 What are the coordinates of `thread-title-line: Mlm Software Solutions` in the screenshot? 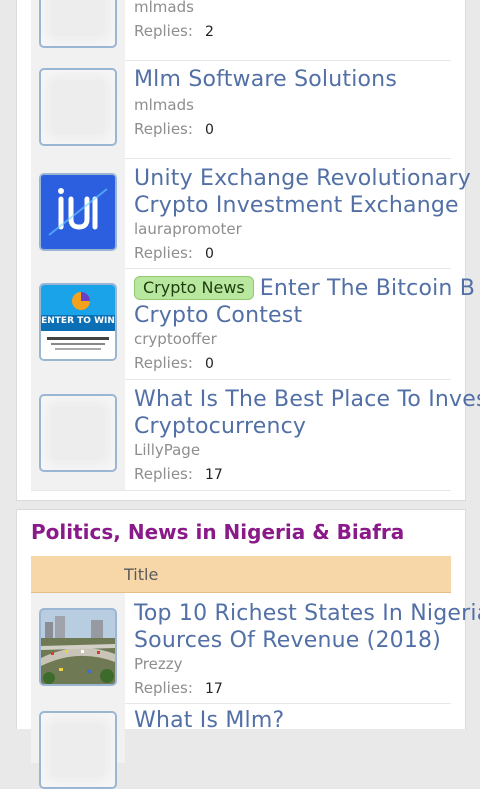 It's located at (265, 79).